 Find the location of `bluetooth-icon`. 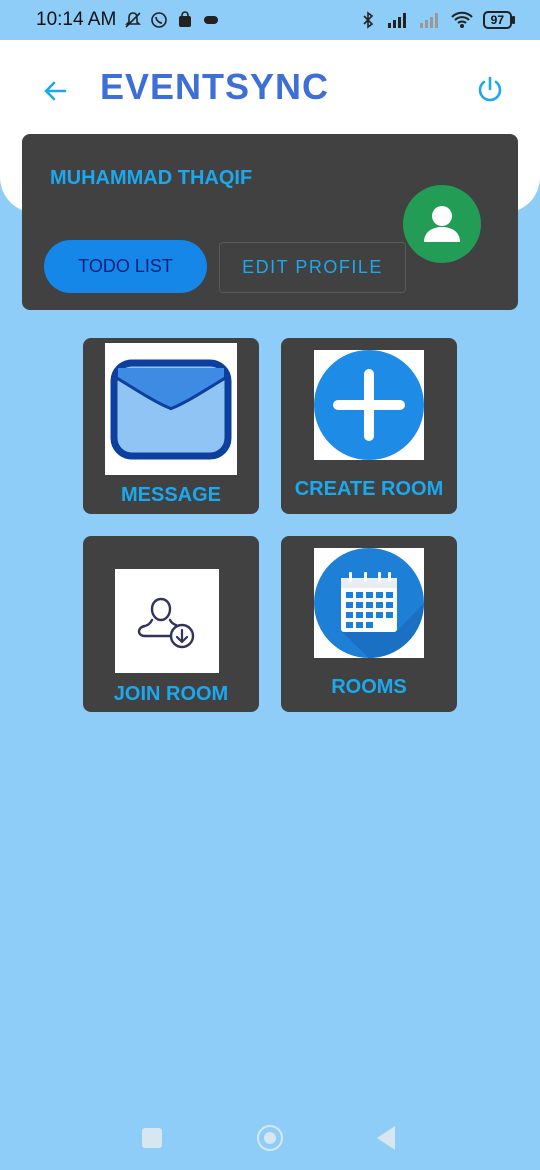

bluetooth-icon is located at coordinates (368, 20).